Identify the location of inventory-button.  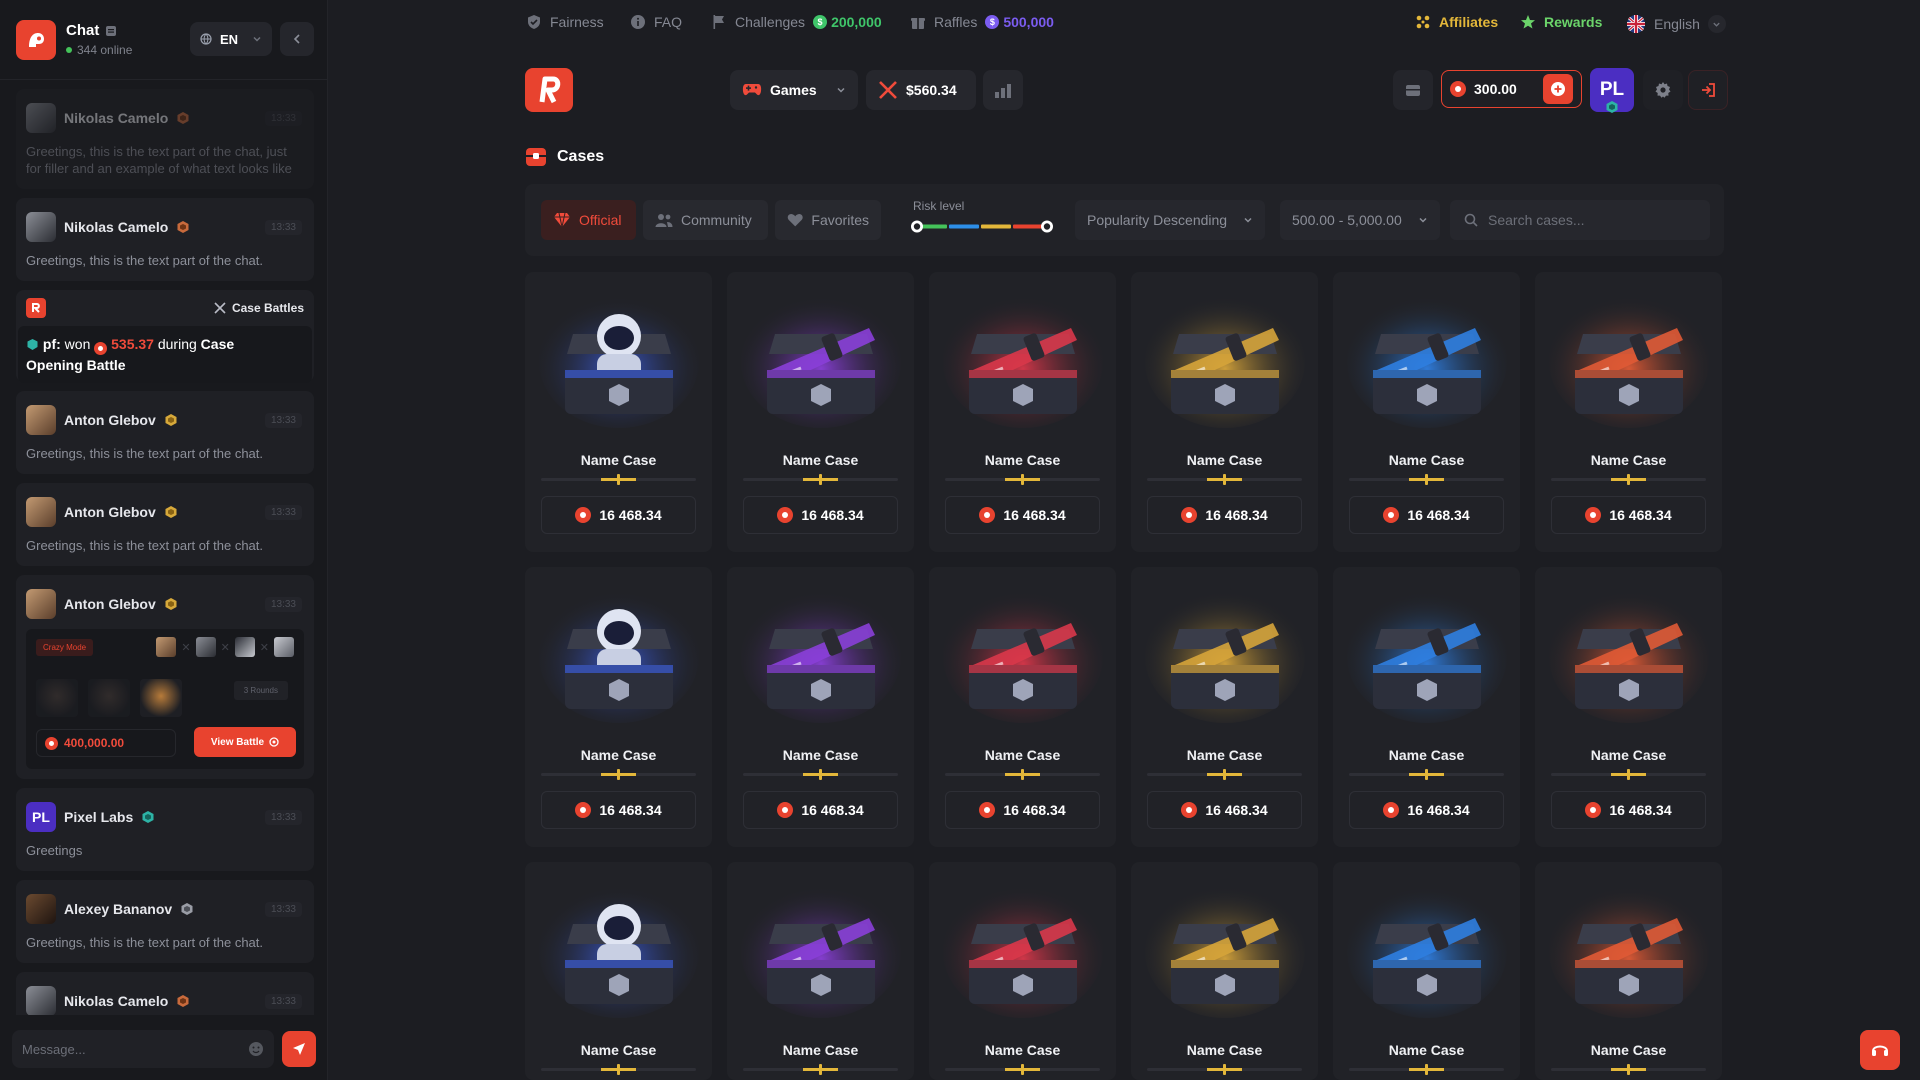
(1413, 90).